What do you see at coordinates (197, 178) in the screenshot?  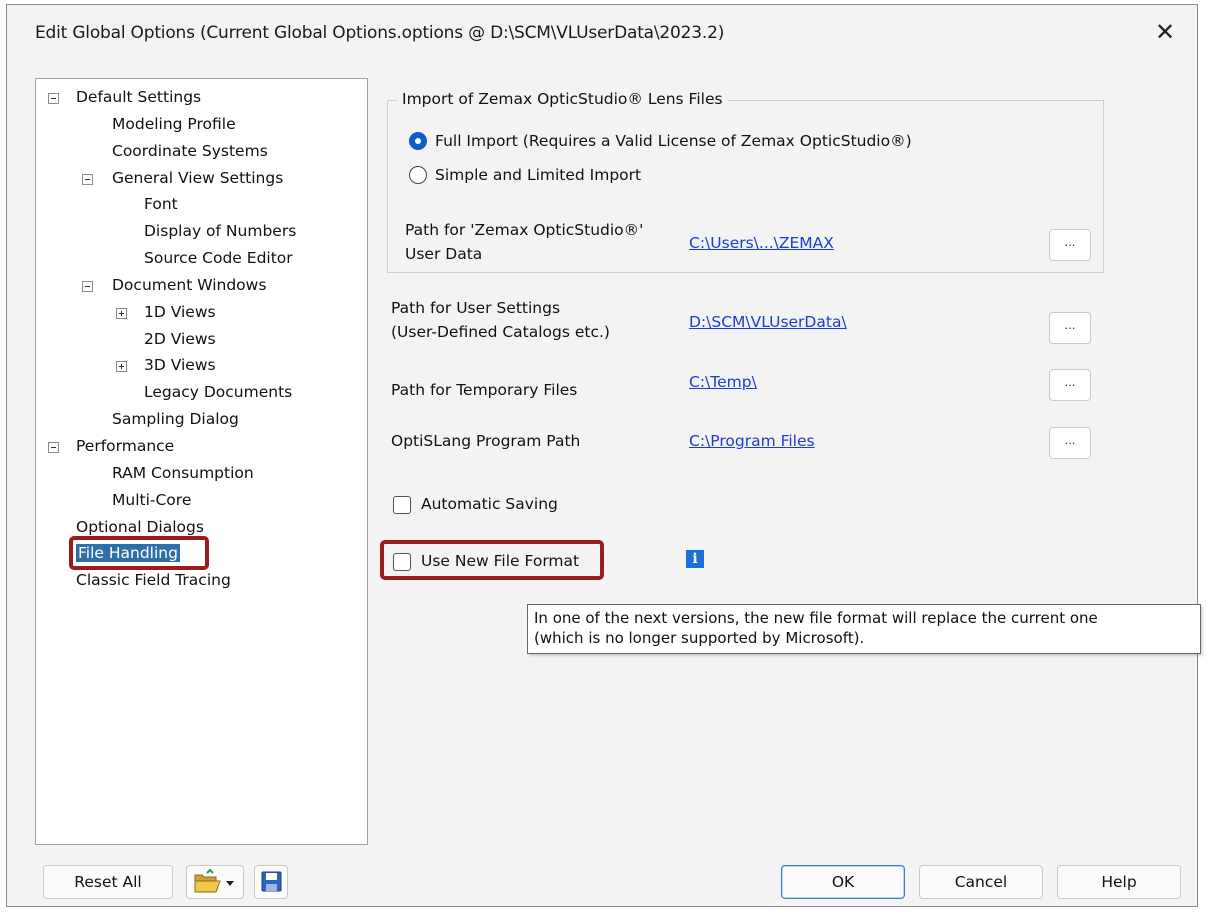 I see `tree-item-general-view-settings: General View Settings` at bounding box center [197, 178].